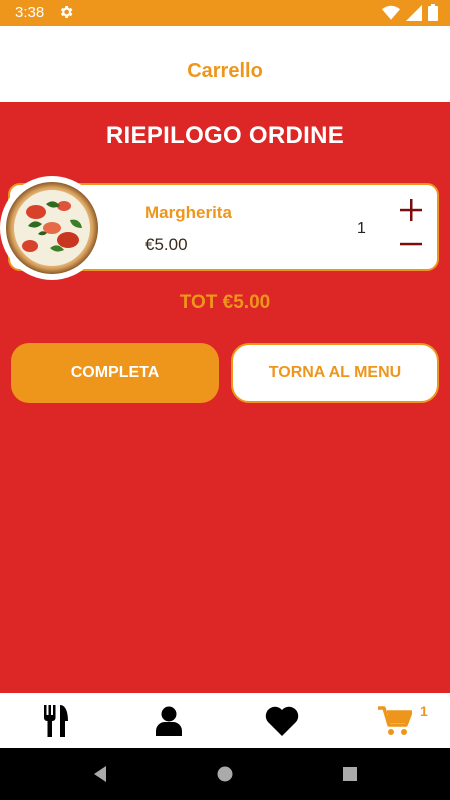 Image resolution: width=450 pixels, height=800 pixels. I want to click on nav-cart, so click(395, 721).